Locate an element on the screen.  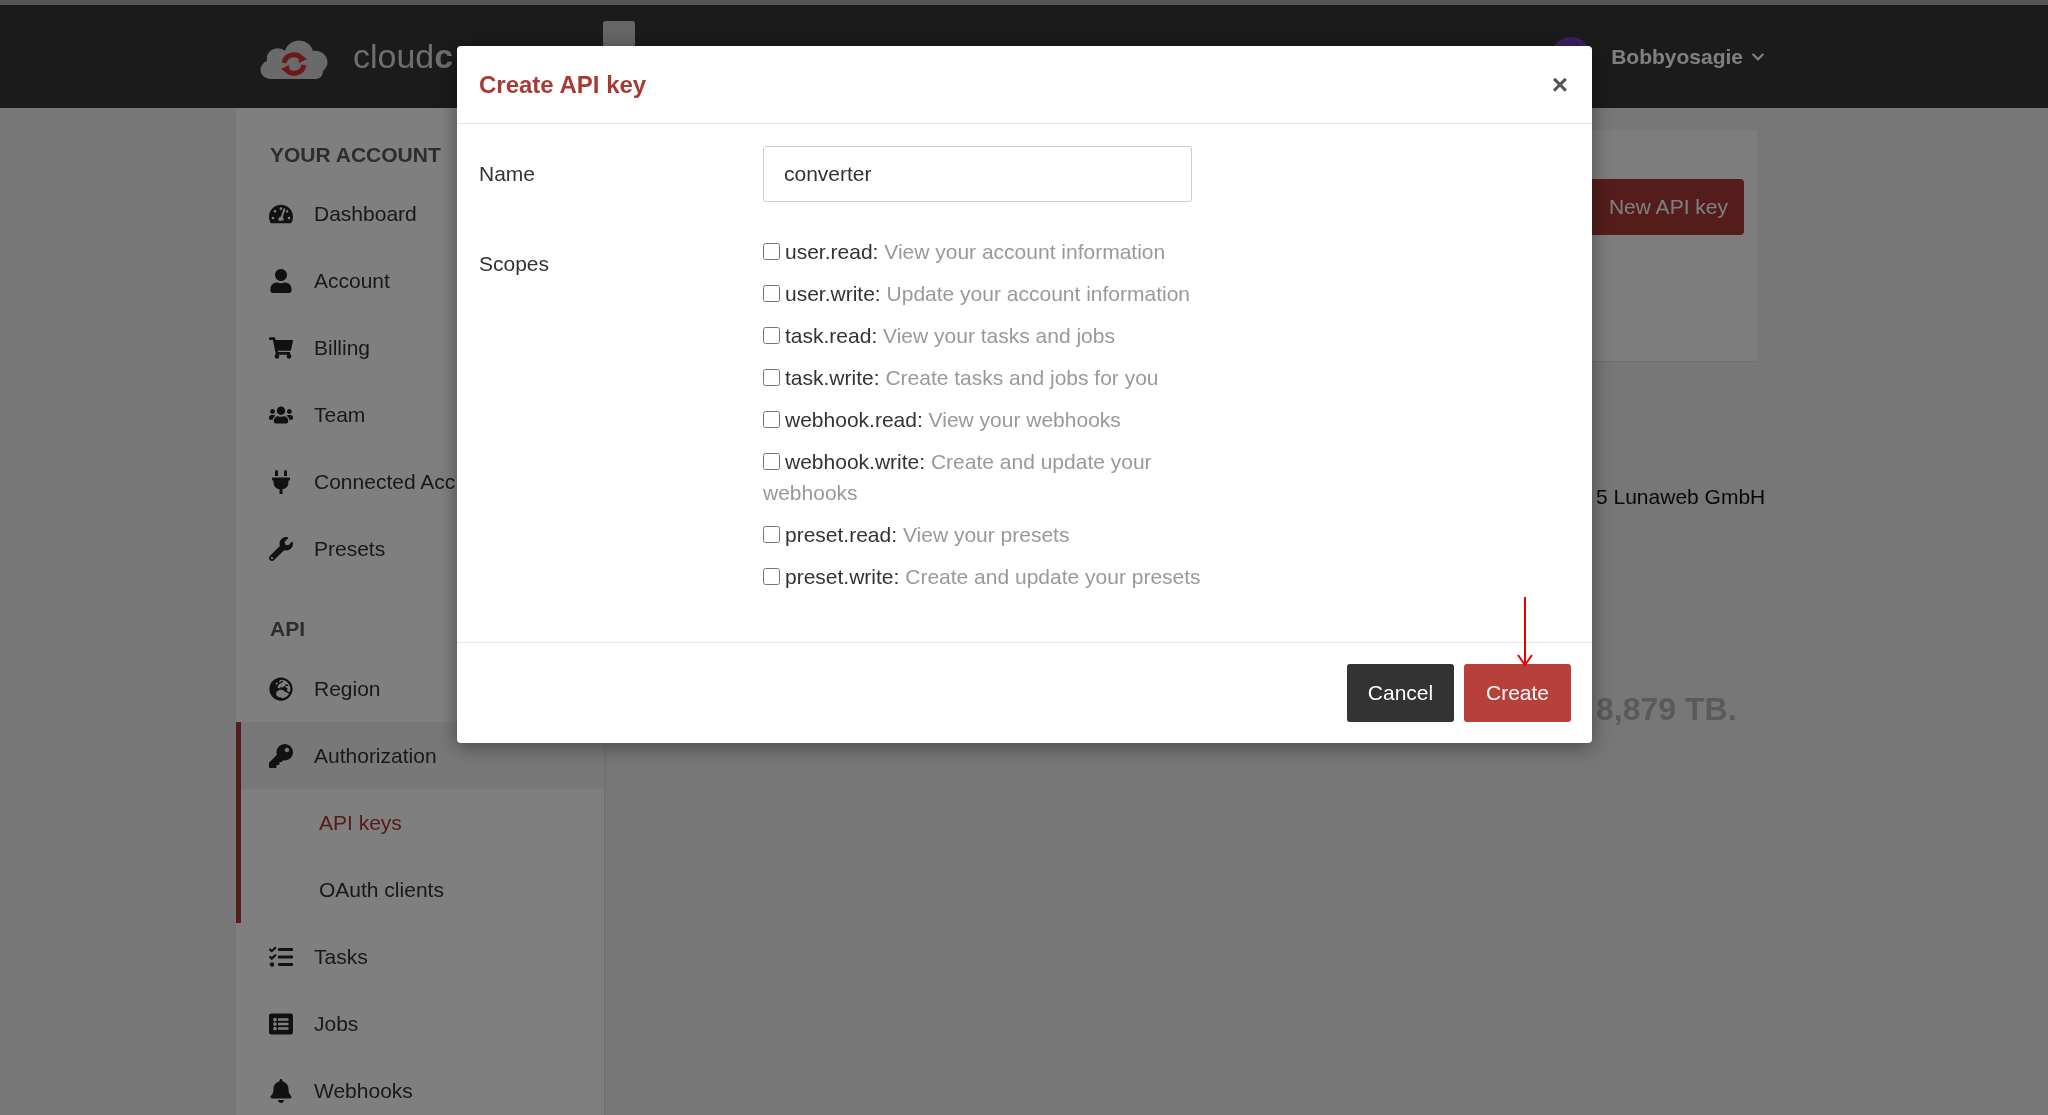
sidebar-subitem: OAuth clients is located at coordinates (422, 889).